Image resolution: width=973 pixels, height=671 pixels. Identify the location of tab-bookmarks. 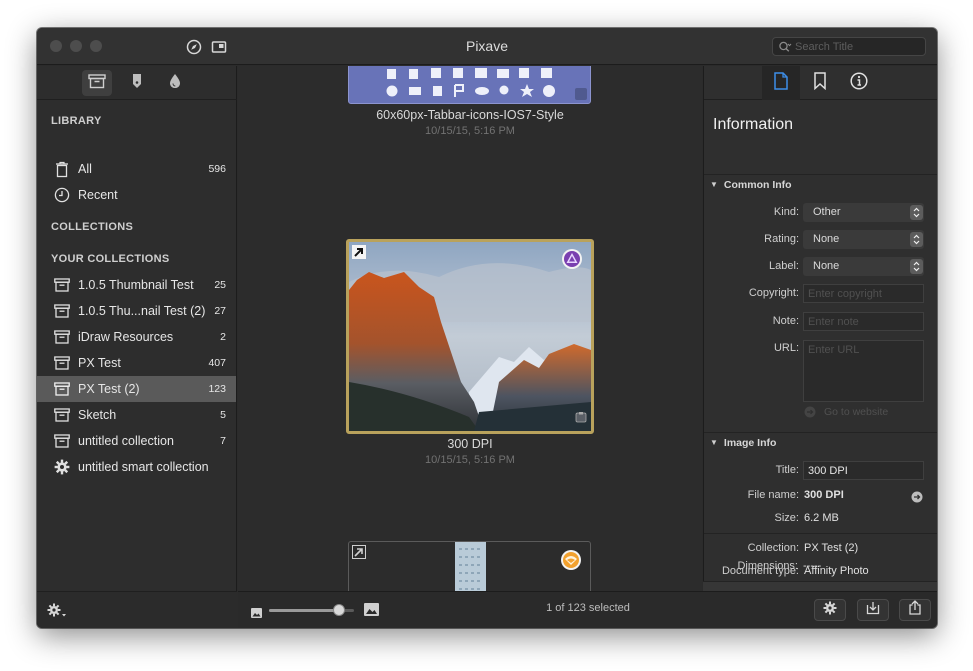
(820, 83).